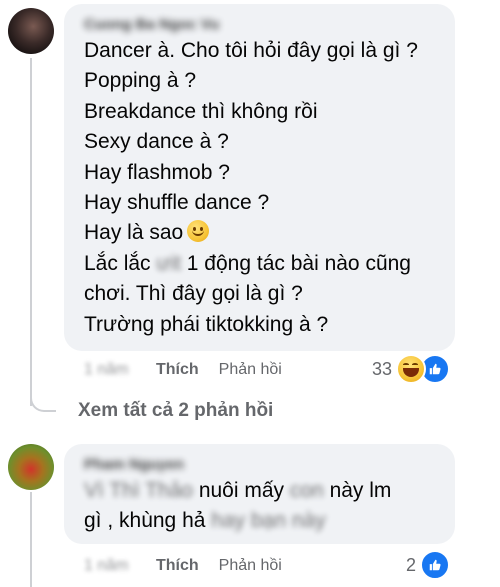  What do you see at coordinates (201, 111) in the screenshot?
I see `comment-line: Breakdance thì không rồi` at bounding box center [201, 111].